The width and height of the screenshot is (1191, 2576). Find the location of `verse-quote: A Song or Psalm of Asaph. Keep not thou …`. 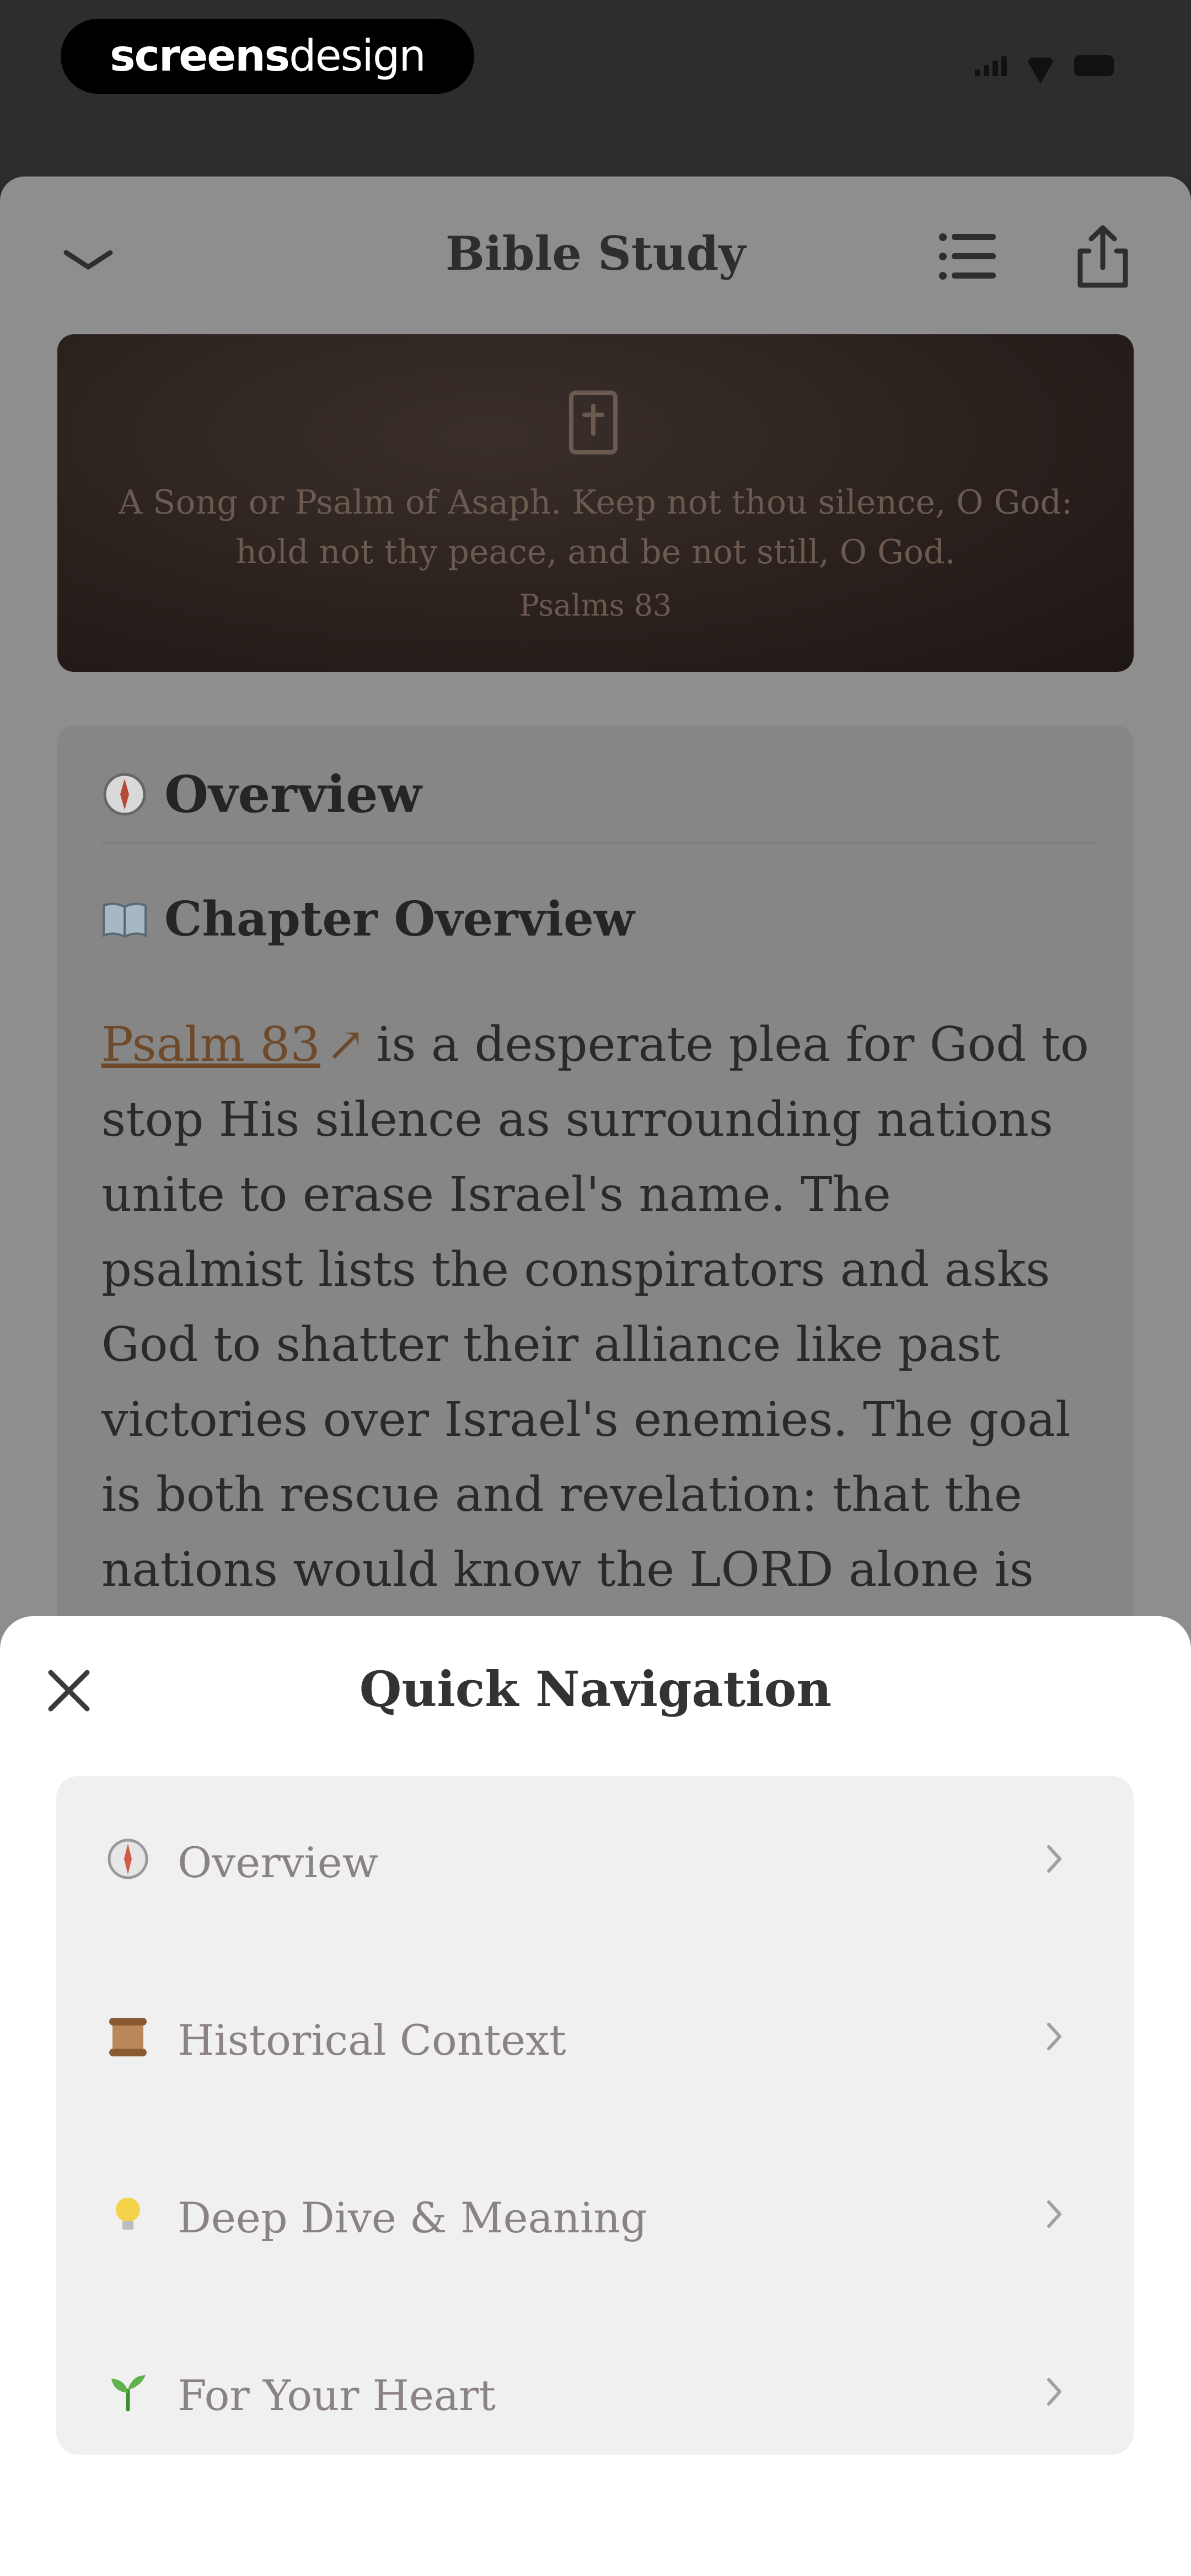

verse-quote: A Song or Psalm of Asaph. Keep not thou … is located at coordinates (595, 527).